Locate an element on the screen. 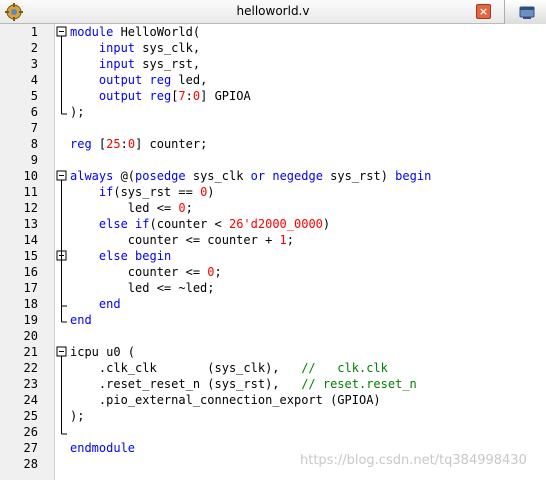 This screenshot has height=480, width=546. code-token: counter <= is located at coordinates (139, 272).